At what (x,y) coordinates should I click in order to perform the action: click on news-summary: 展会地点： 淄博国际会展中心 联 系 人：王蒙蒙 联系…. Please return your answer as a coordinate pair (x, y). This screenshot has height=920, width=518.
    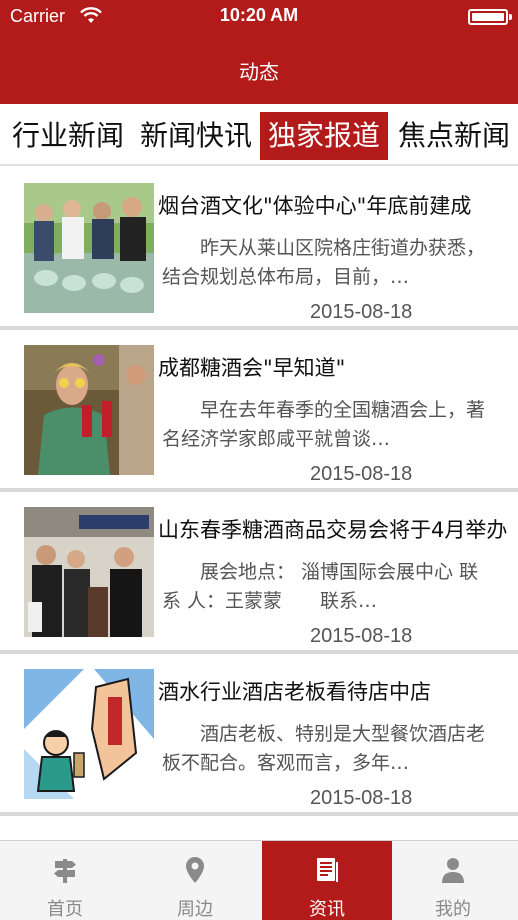
    Looking at the image, I should click on (320, 586).